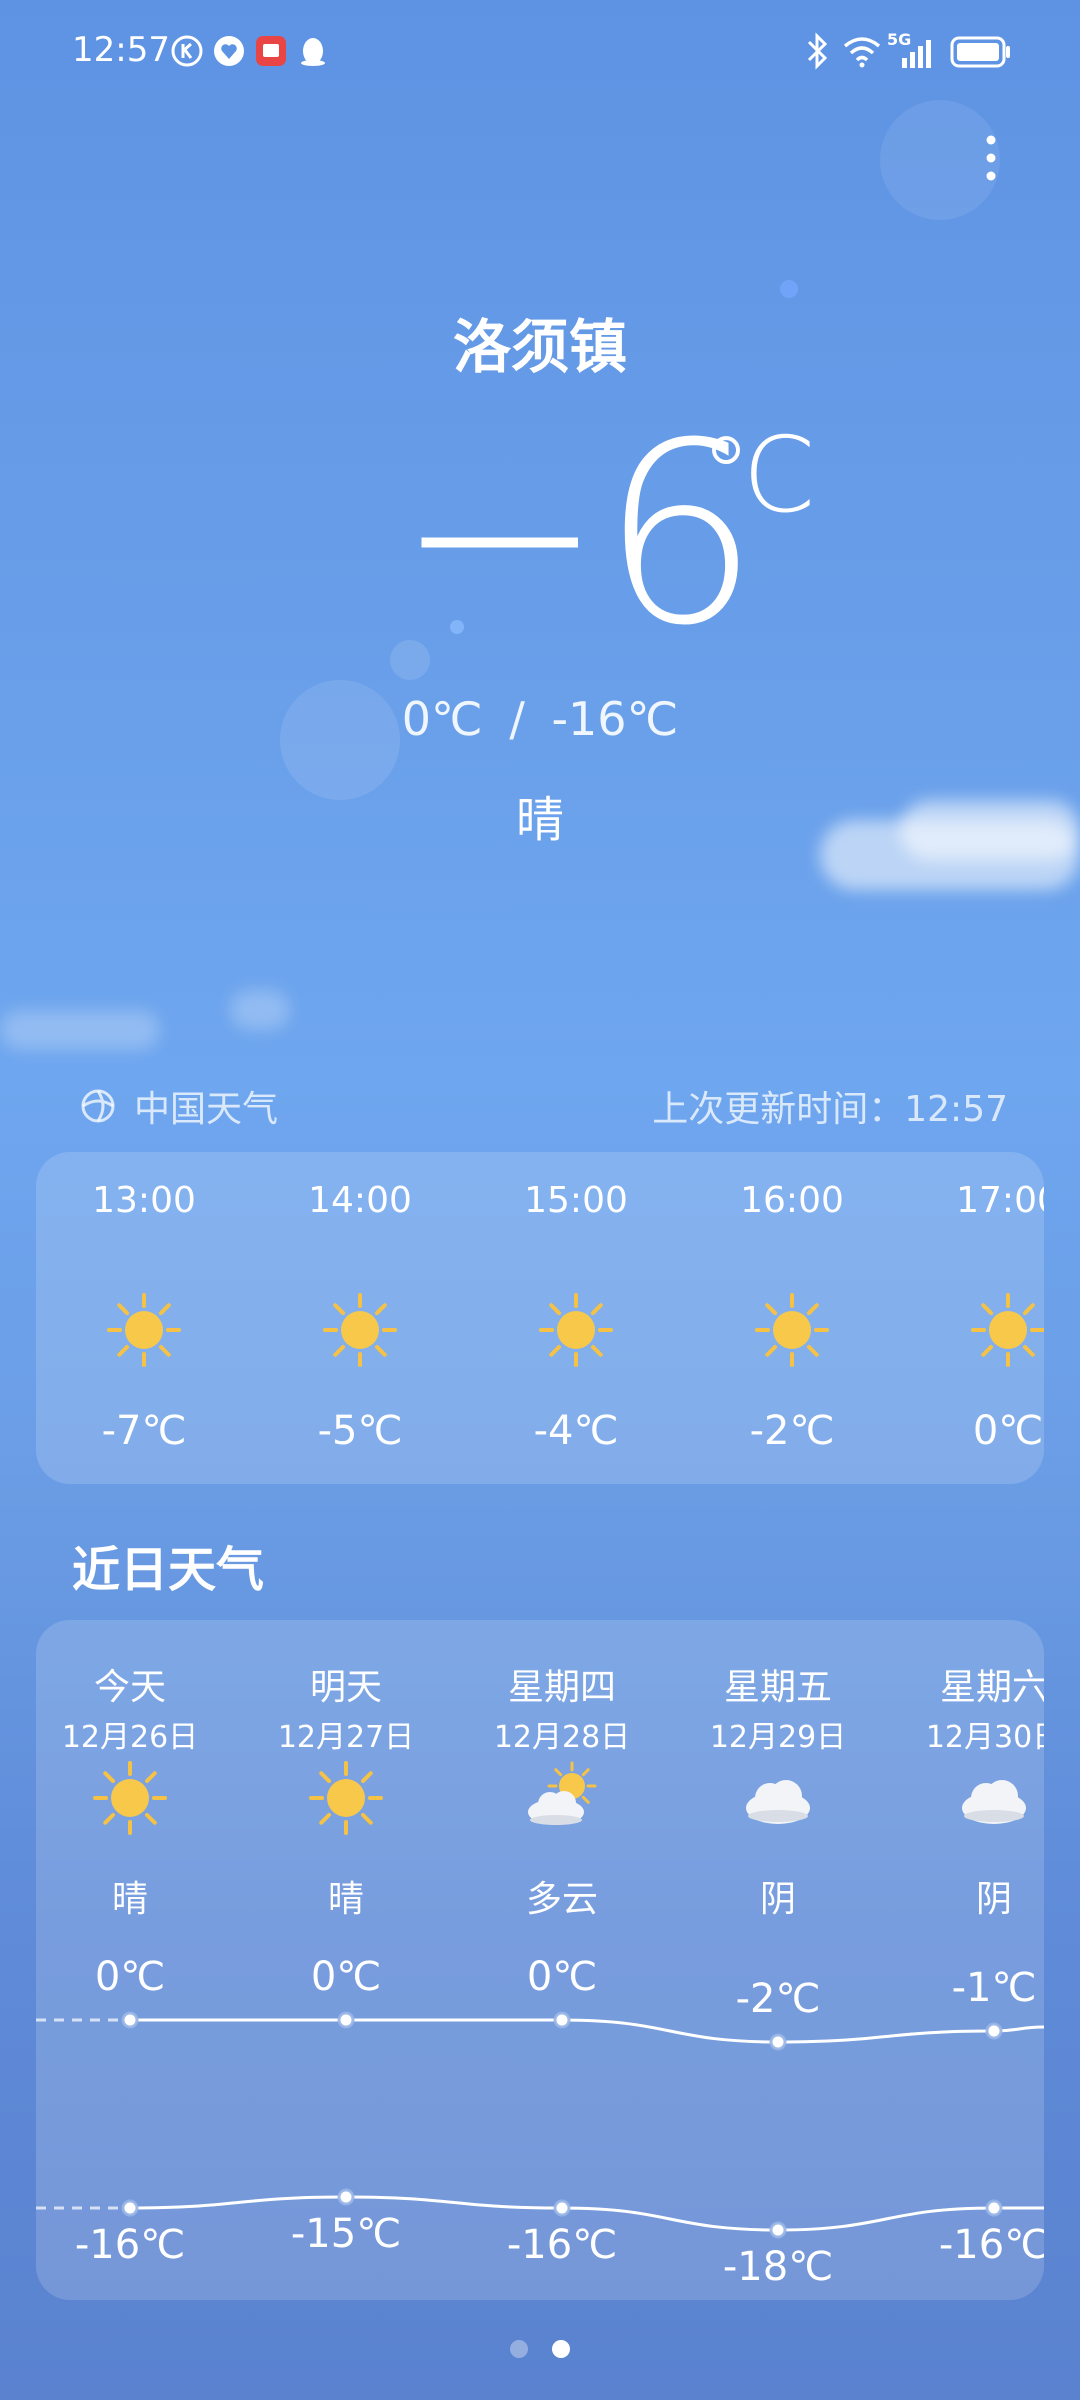  I want to click on hourly-temp: -7℃, so click(144, 1431).